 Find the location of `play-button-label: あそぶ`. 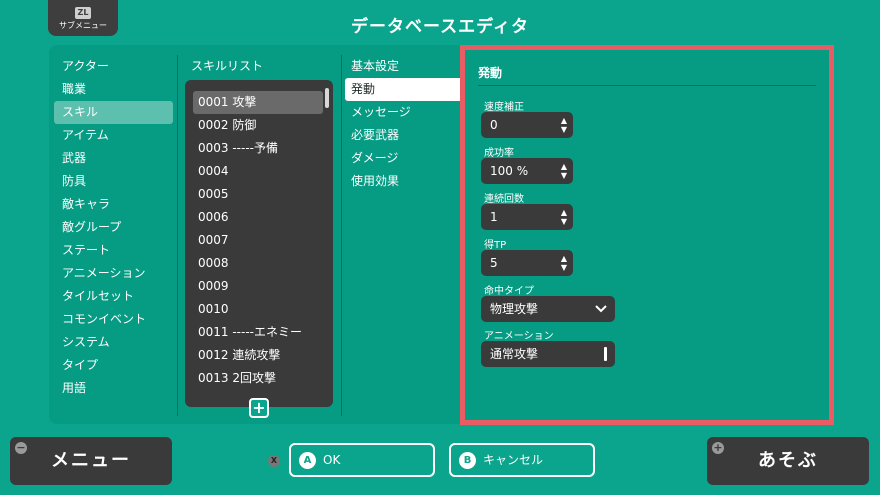

play-button-label: あそぶ is located at coordinates (788, 460).